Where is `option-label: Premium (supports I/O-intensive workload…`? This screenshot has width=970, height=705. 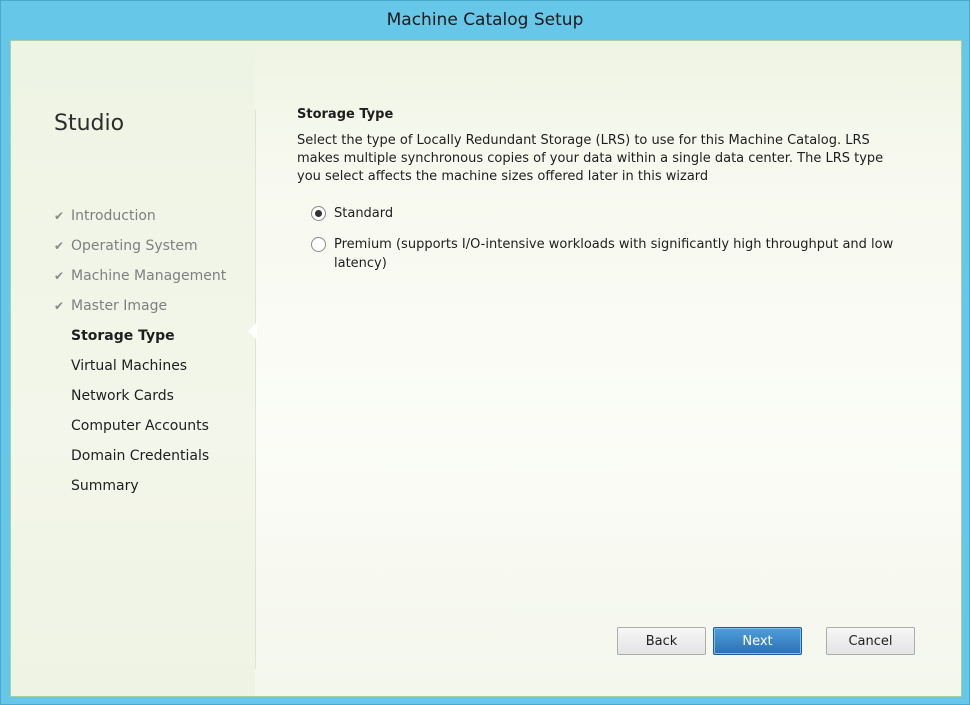 option-label: Premium (supports I/O-intensive workload… is located at coordinates (614, 254).